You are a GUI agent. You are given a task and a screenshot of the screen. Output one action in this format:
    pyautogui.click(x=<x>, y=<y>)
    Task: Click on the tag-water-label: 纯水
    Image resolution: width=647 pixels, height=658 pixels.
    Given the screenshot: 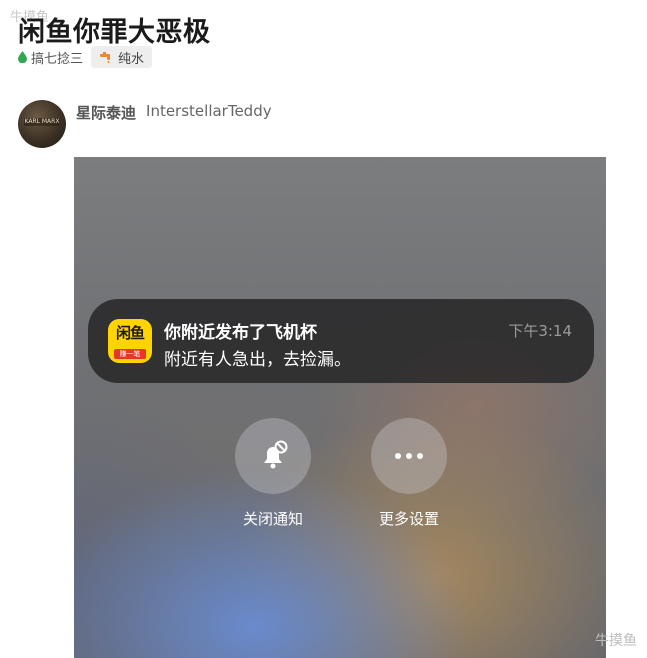 What is the action you would take?
    pyautogui.click(x=131, y=59)
    